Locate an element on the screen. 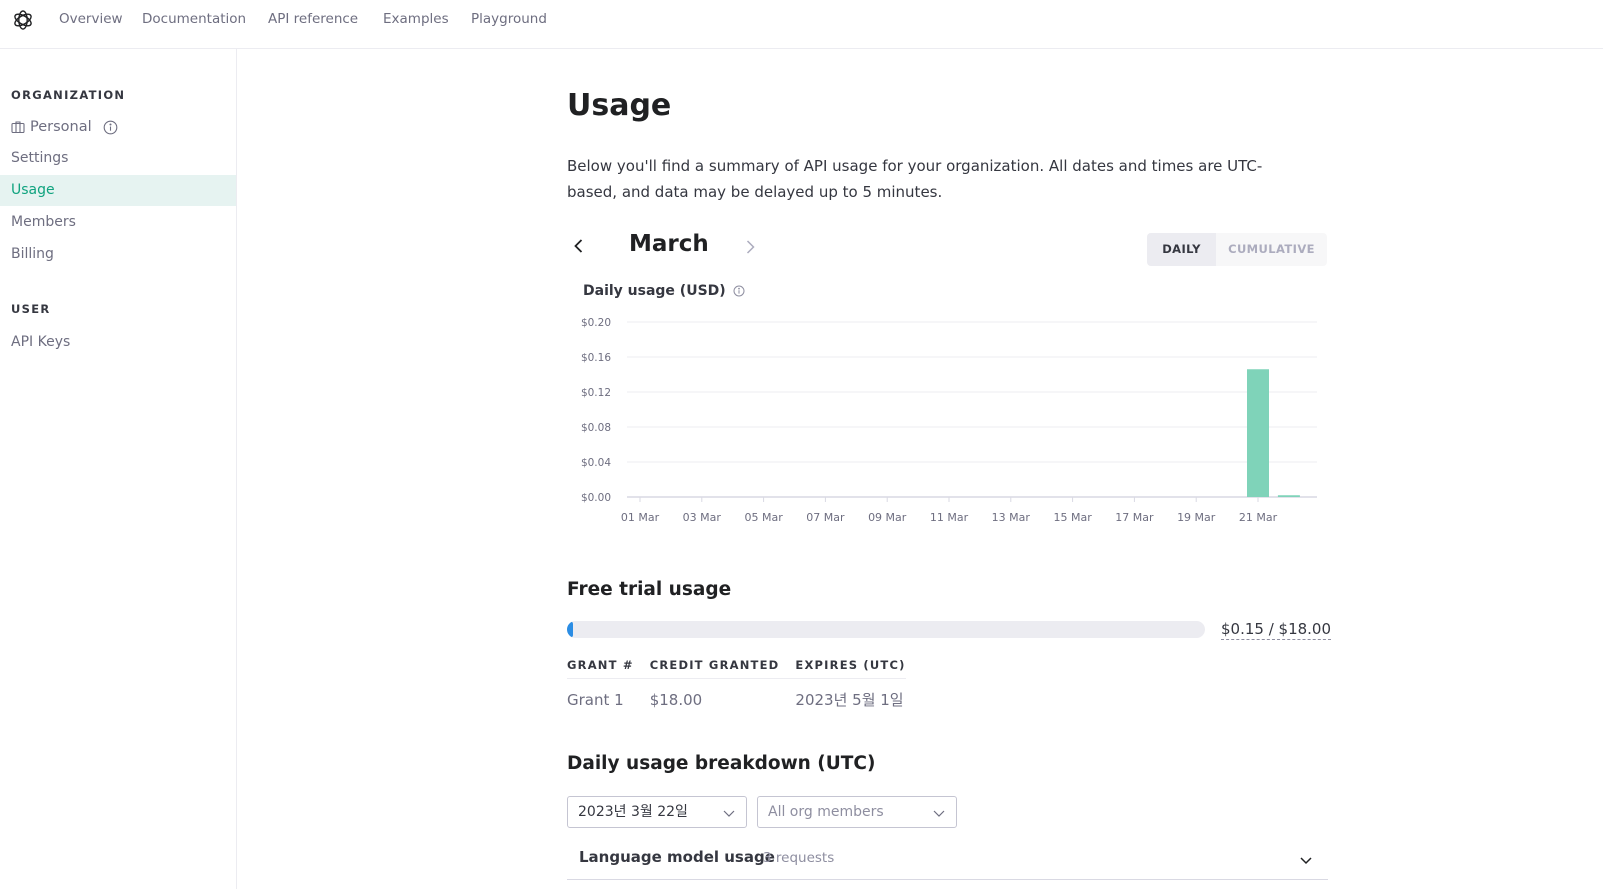 Image resolution: width=1603 pixels, height=889 pixels. x-tick-label: 15 Mar is located at coordinates (1072, 517).